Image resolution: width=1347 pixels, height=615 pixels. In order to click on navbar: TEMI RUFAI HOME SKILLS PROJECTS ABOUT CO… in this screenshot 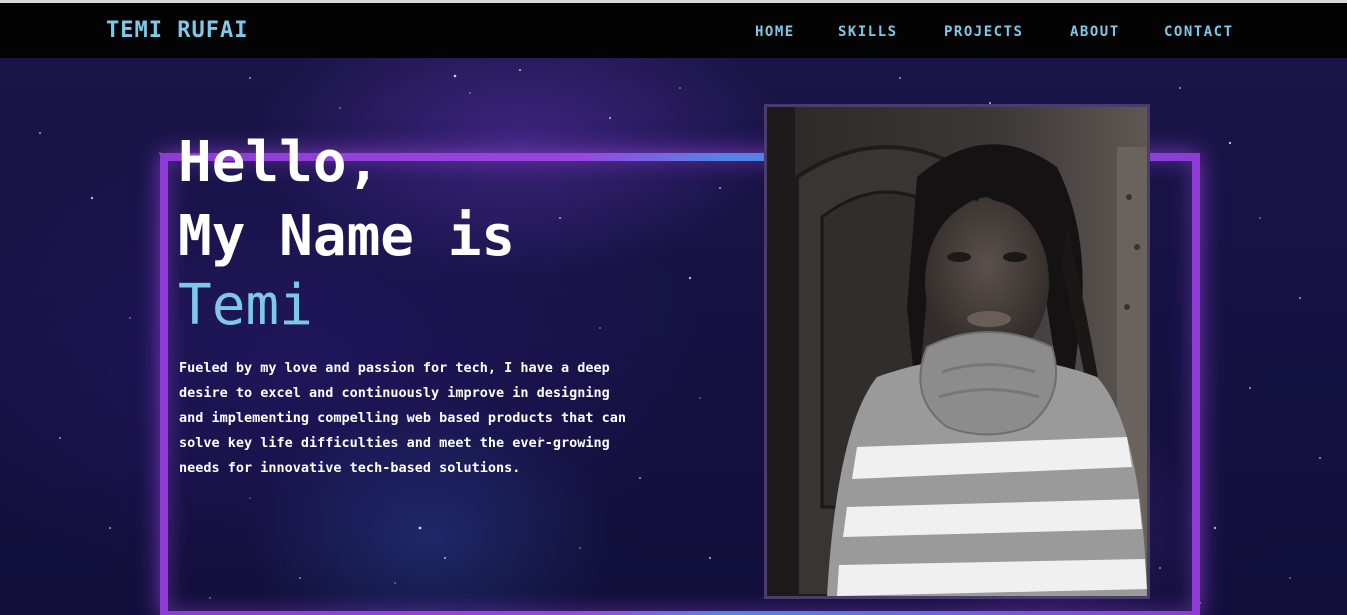, I will do `click(673, 30)`.